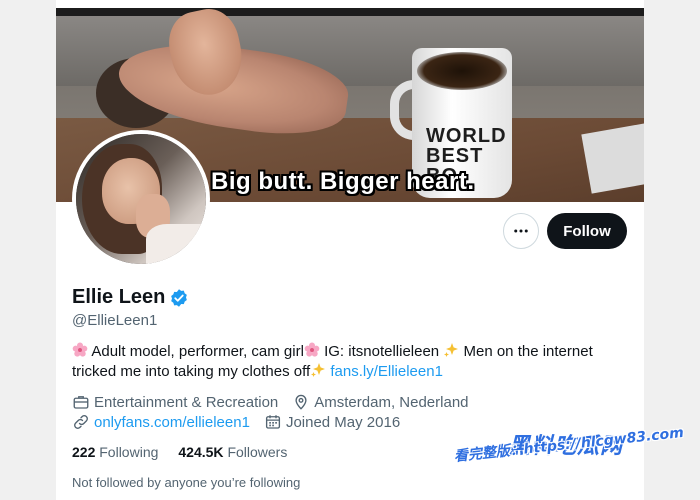  I want to click on link-icon, so click(81, 422).